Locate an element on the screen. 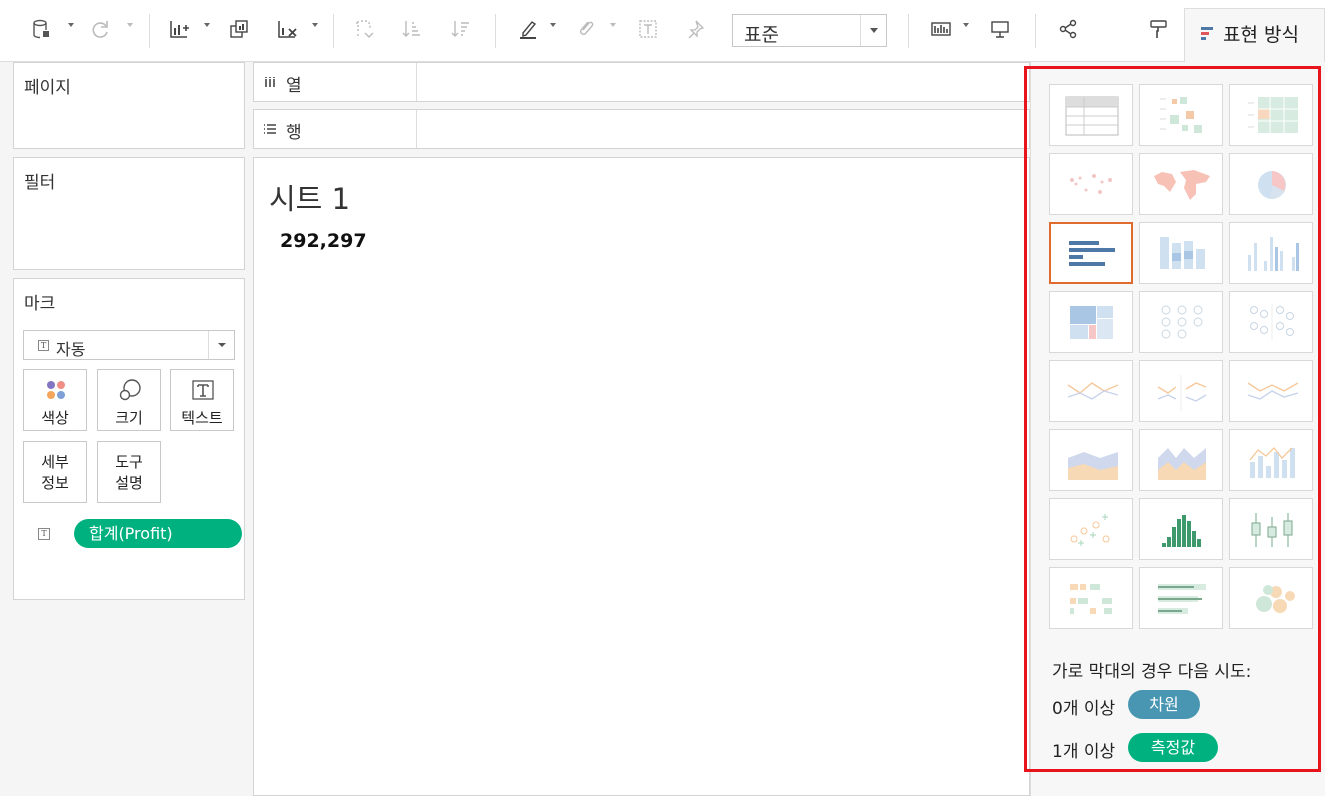 The height and width of the screenshot is (796, 1325). marks-card-title: 마크 is located at coordinates (40, 304).